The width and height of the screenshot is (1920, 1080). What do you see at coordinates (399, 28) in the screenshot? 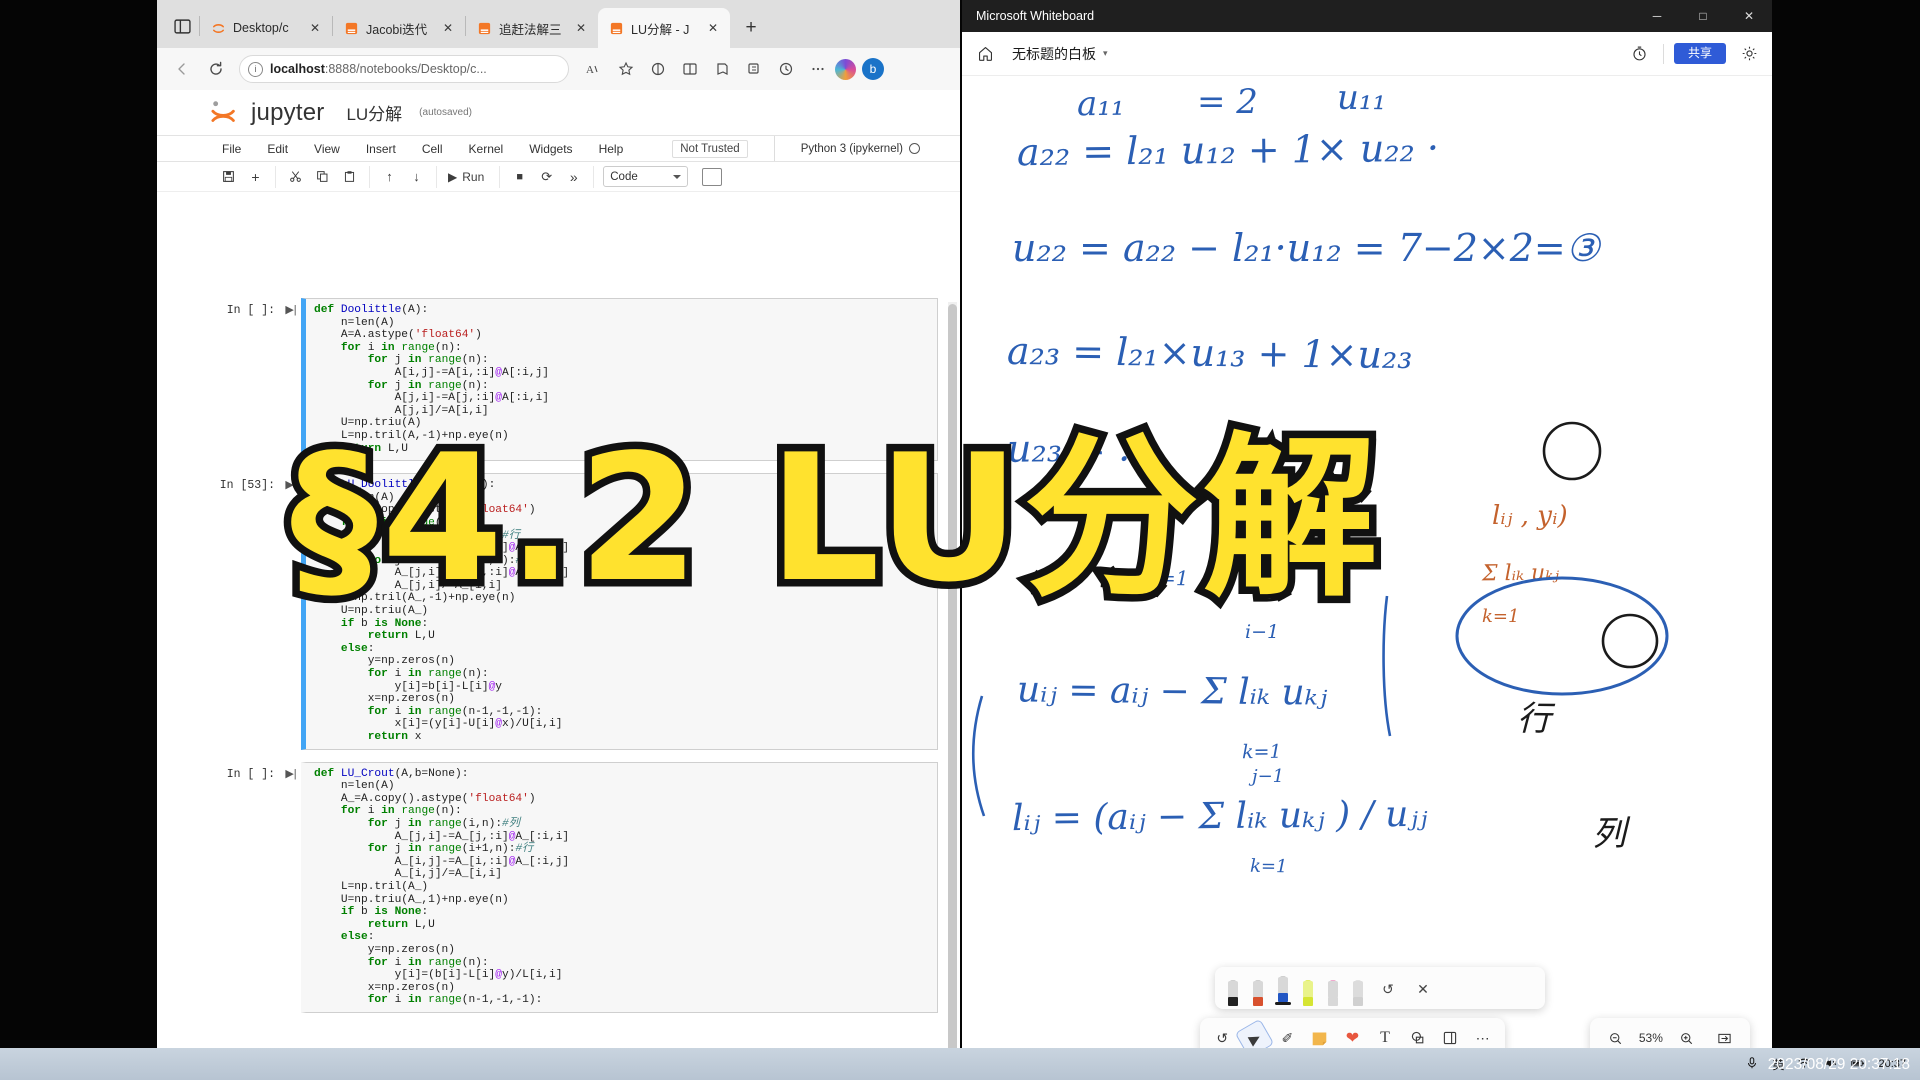
I see `browser-tab-1: Jacobi迭代 ✕` at bounding box center [399, 28].